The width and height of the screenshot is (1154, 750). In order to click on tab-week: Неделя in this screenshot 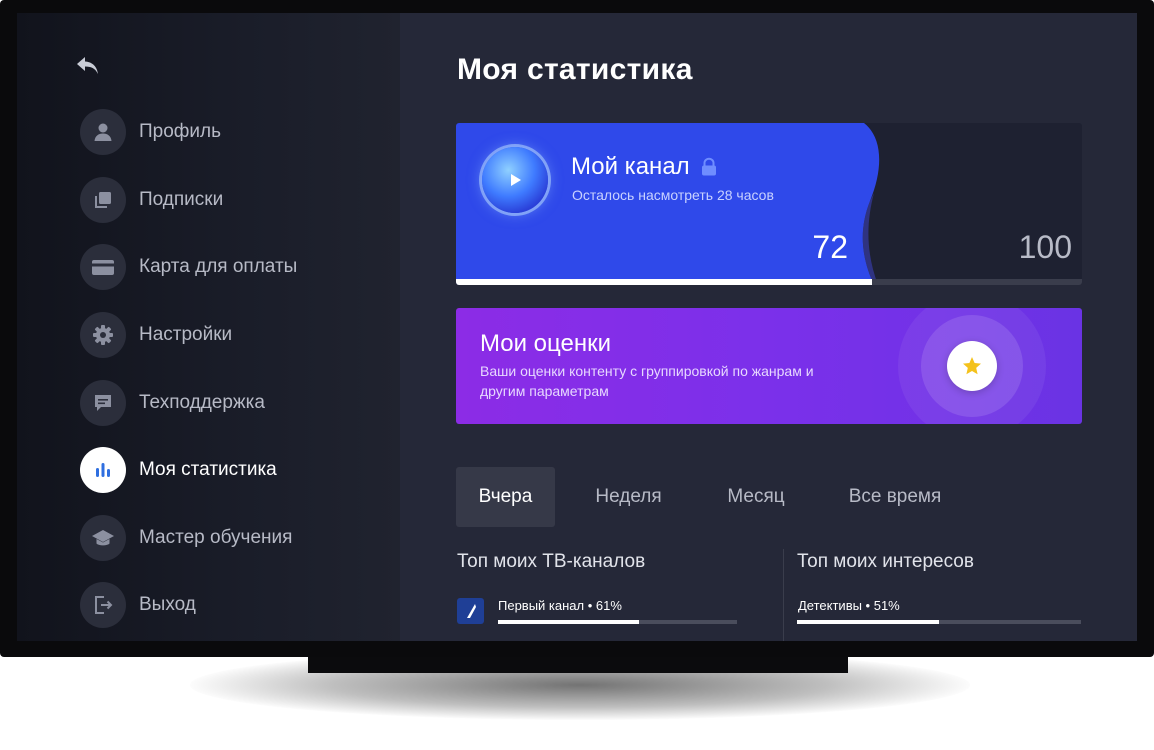, I will do `click(628, 497)`.